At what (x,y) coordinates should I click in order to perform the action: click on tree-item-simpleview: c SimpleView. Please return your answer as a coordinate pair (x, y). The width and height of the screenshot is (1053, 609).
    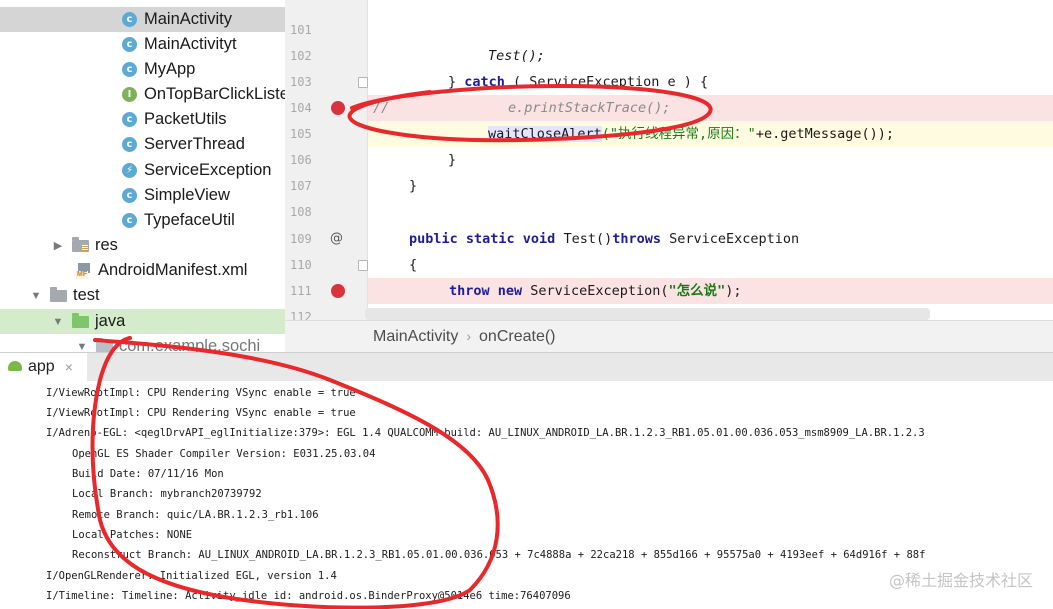
    Looking at the image, I should click on (176, 195).